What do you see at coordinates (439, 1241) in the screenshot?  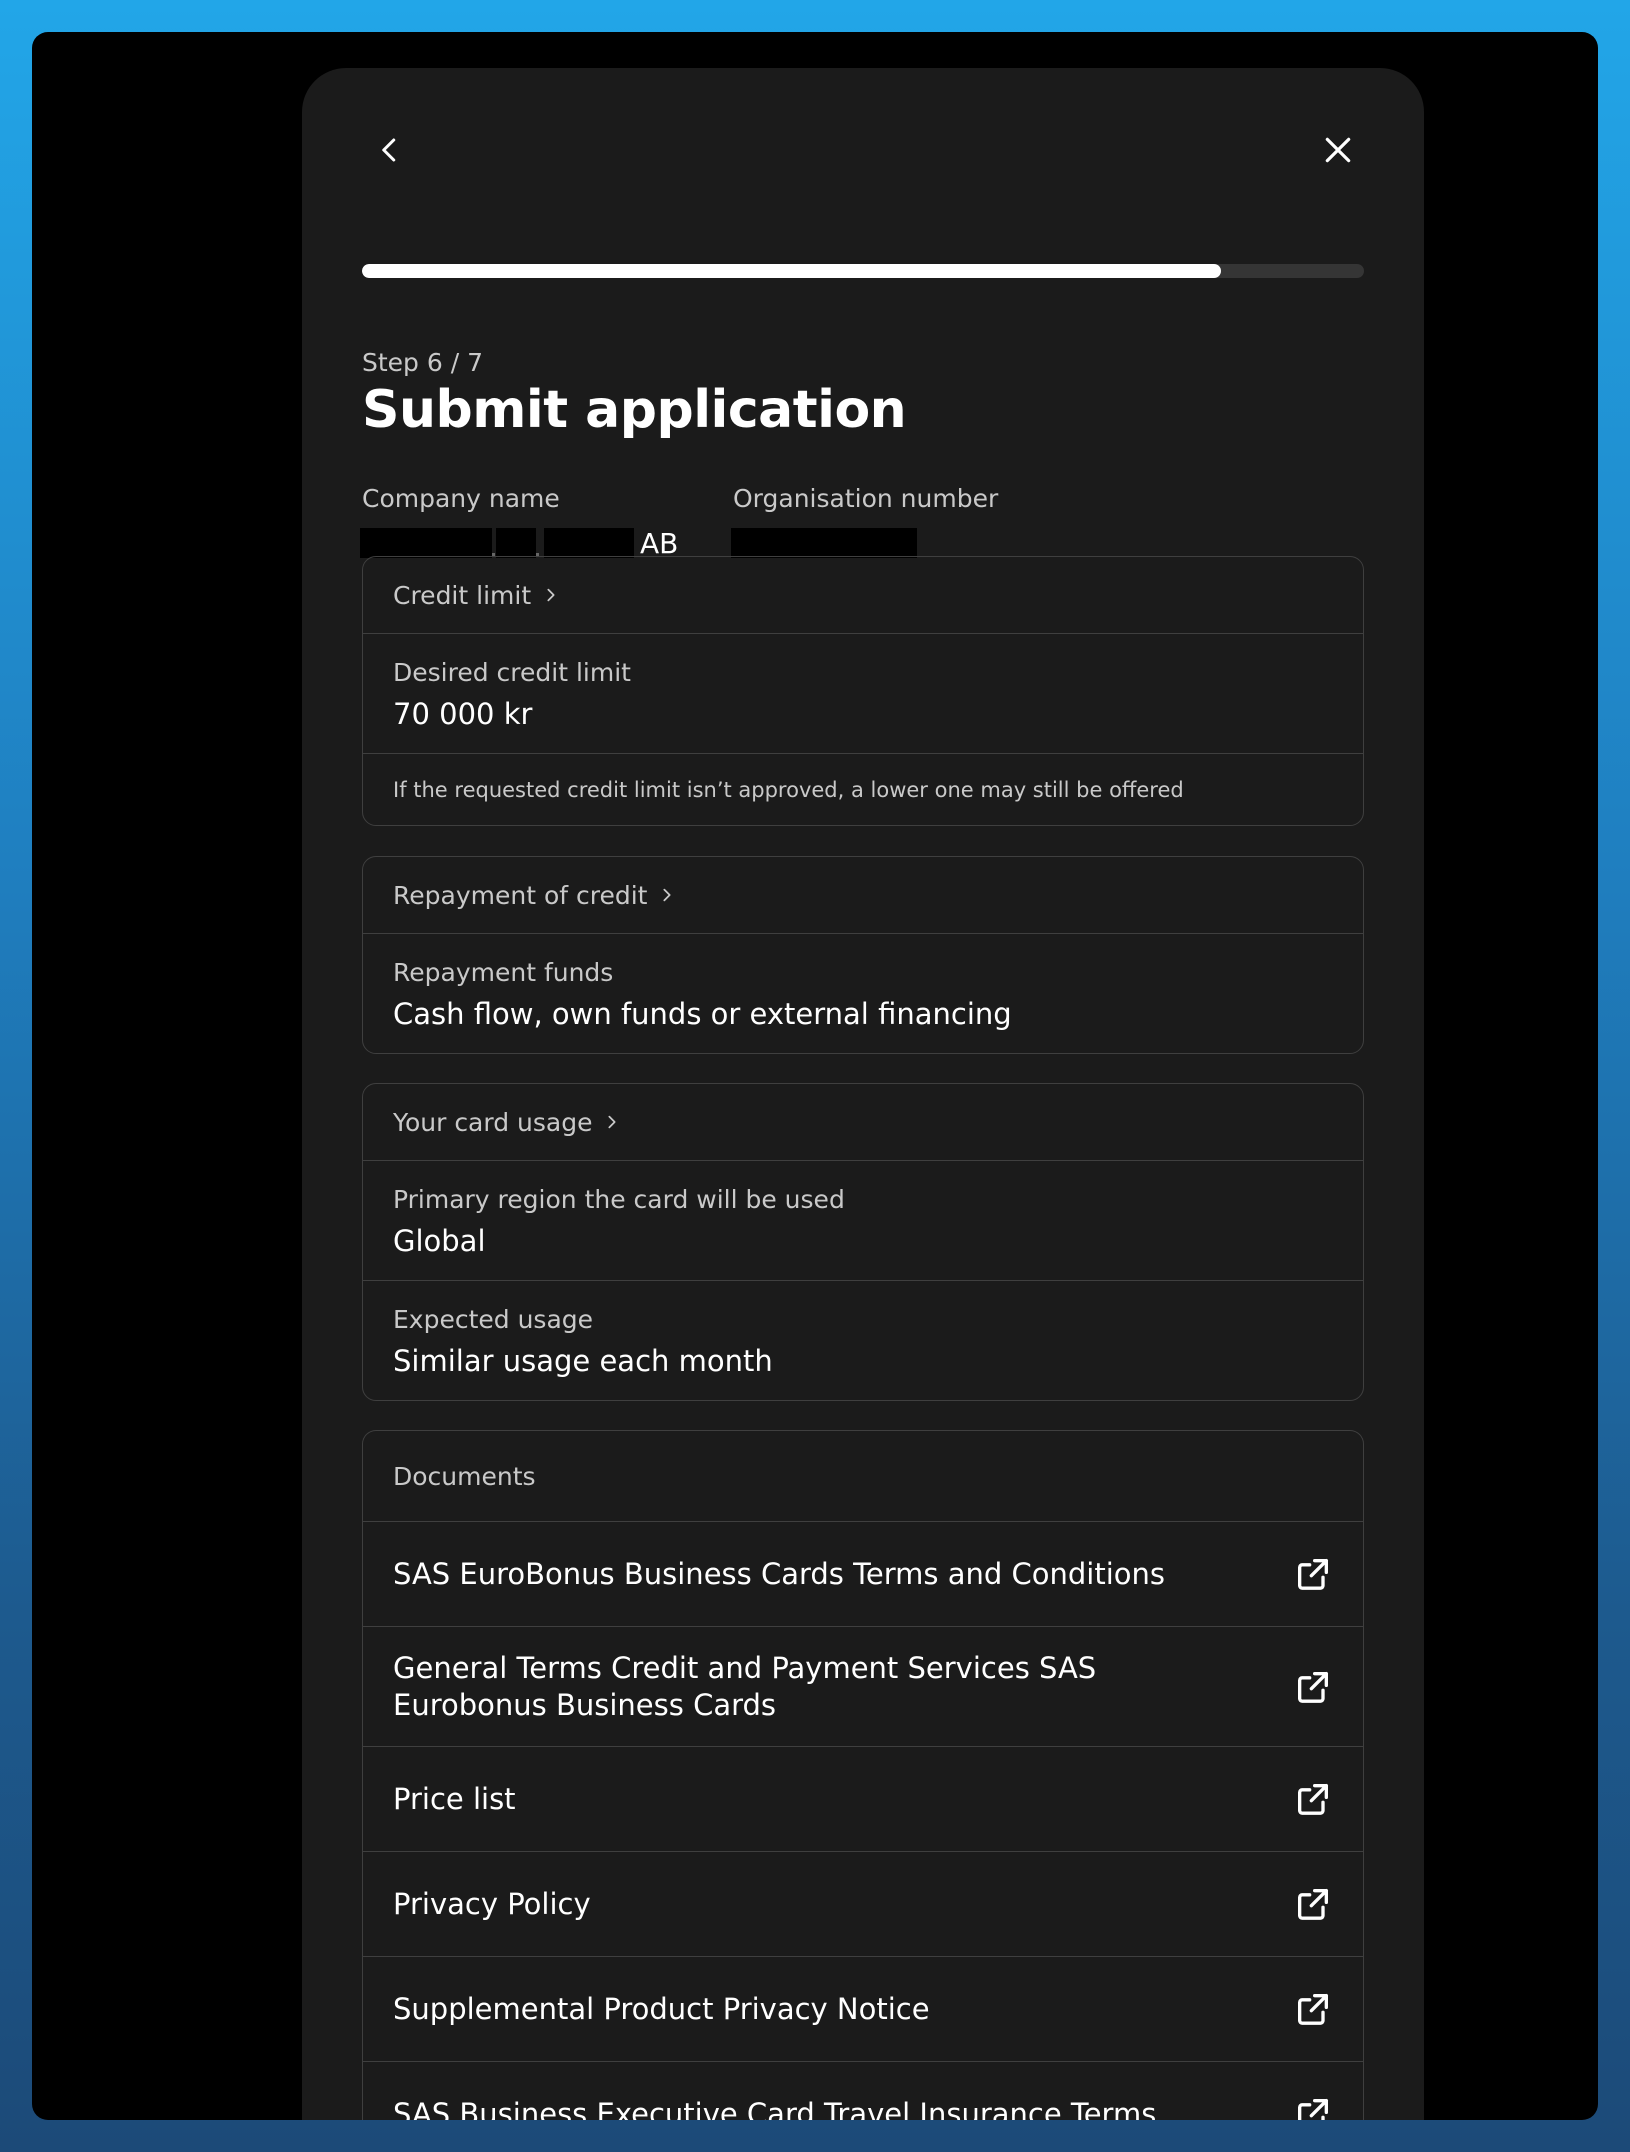 I see `field-value: Global` at bounding box center [439, 1241].